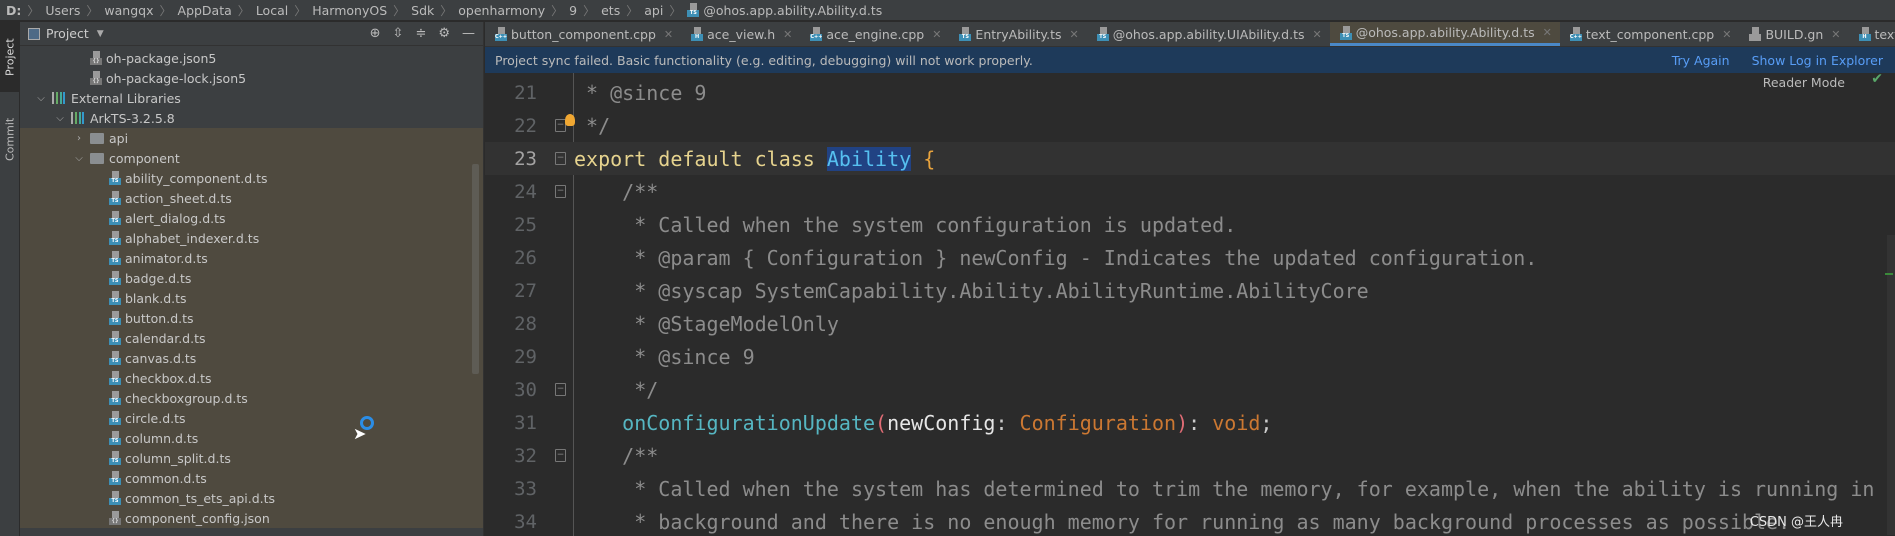 This screenshot has width=1895, height=536. Describe the element at coordinates (784, 10) in the screenshot. I see `breadcrumb-item: @ohos.app.ability.Ability.d.ts` at that location.